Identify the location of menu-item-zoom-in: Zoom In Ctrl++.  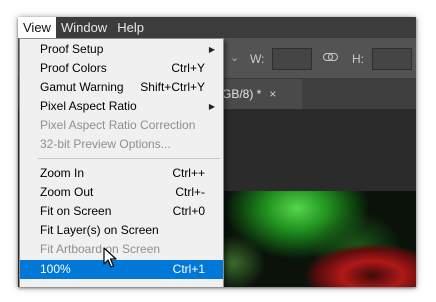
(121, 173).